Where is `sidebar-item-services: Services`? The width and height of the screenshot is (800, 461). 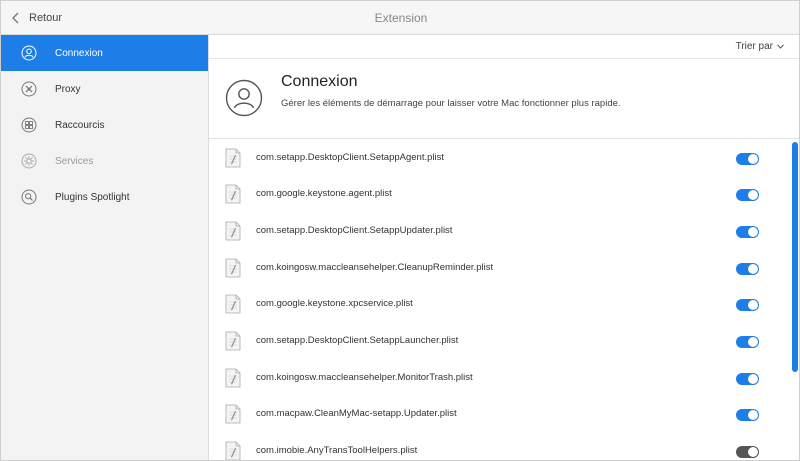
sidebar-item-services: Services is located at coordinates (104, 161).